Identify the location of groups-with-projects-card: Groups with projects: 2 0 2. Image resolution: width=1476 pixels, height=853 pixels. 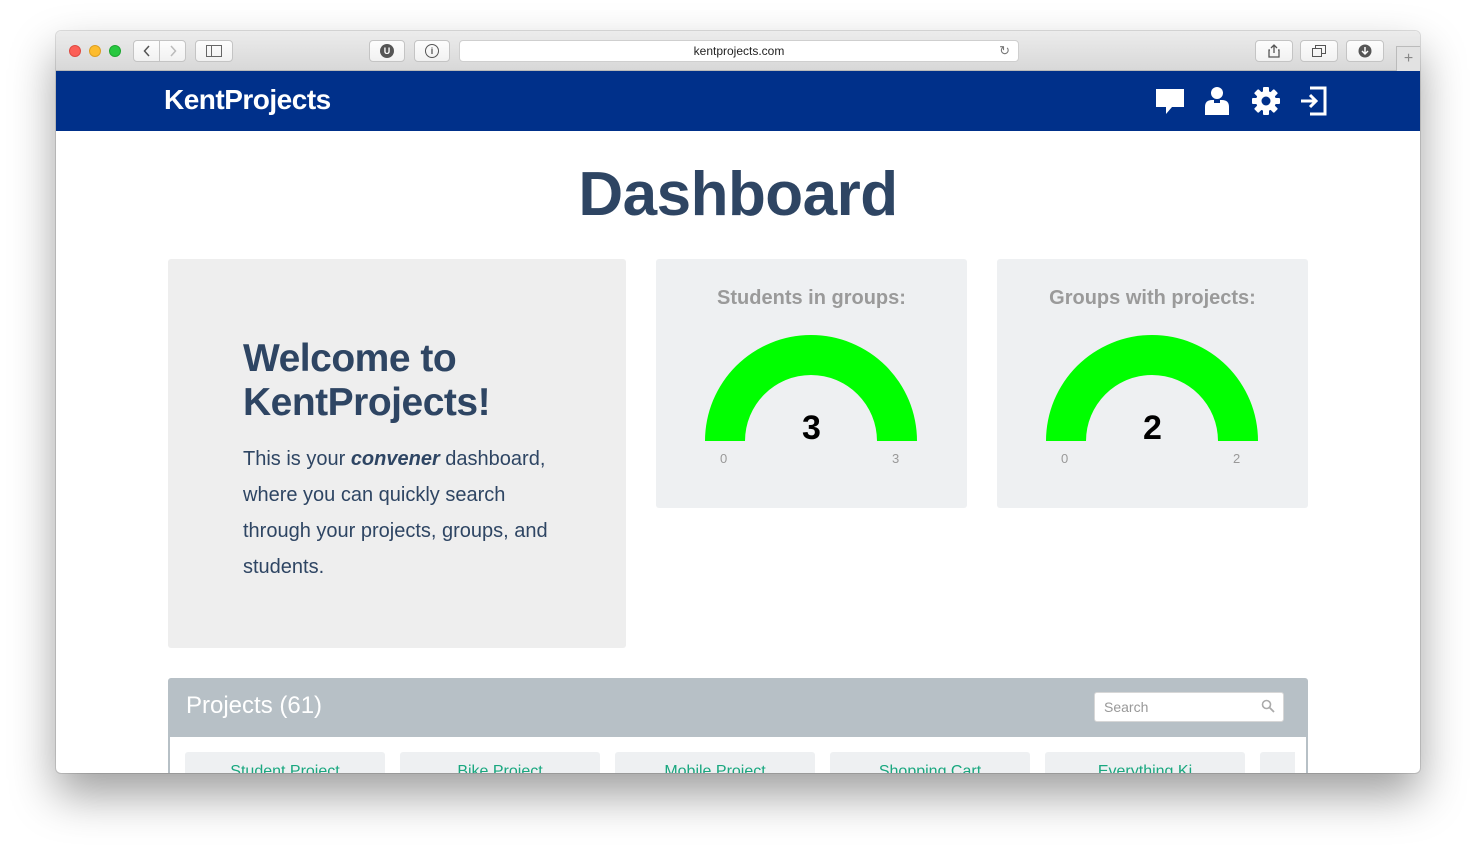
(1152, 383).